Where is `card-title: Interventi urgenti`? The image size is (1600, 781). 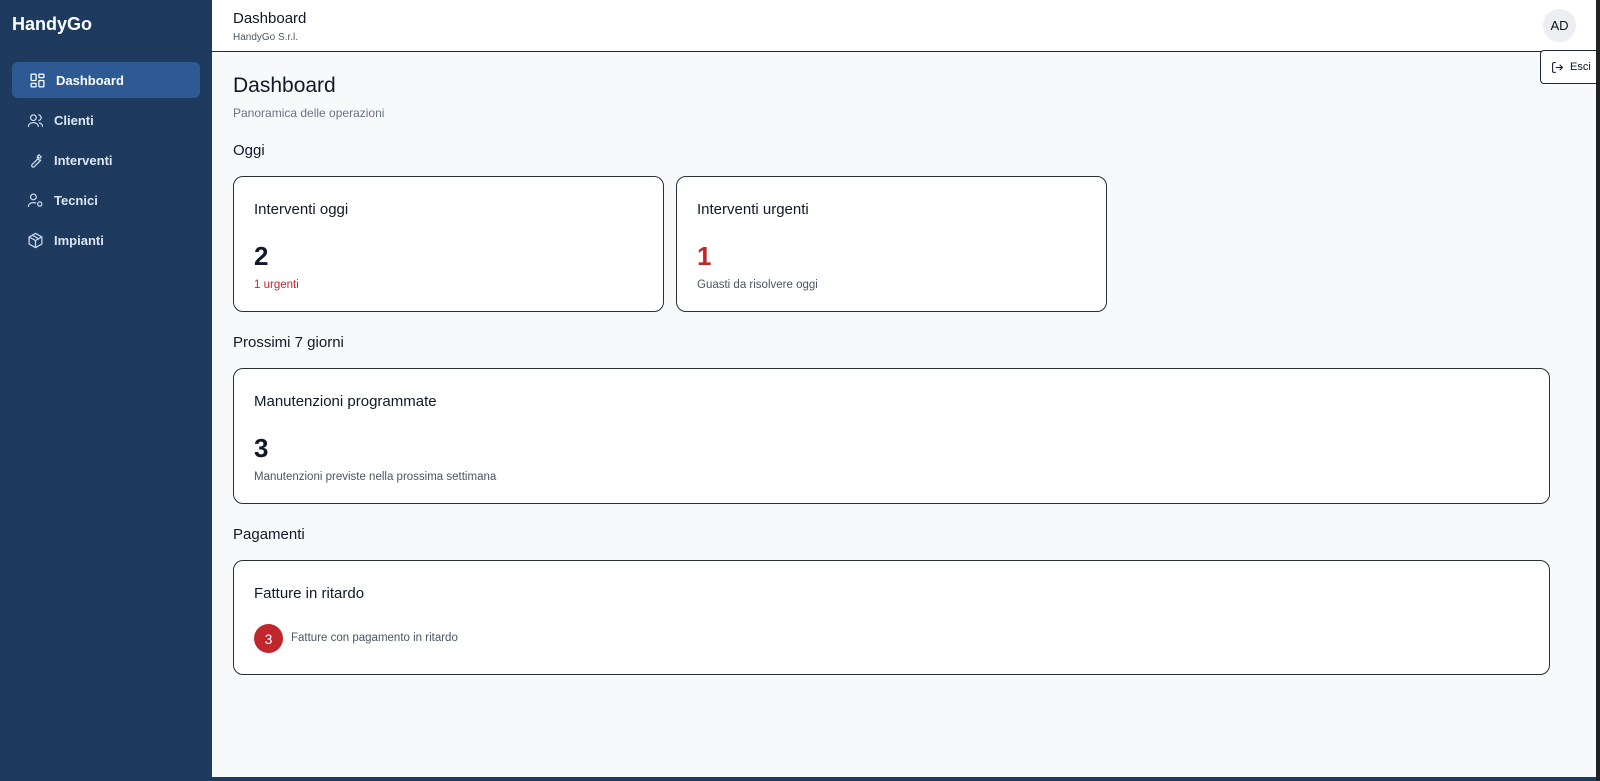 card-title: Interventi urgenti is located at coordinates (753, 209).